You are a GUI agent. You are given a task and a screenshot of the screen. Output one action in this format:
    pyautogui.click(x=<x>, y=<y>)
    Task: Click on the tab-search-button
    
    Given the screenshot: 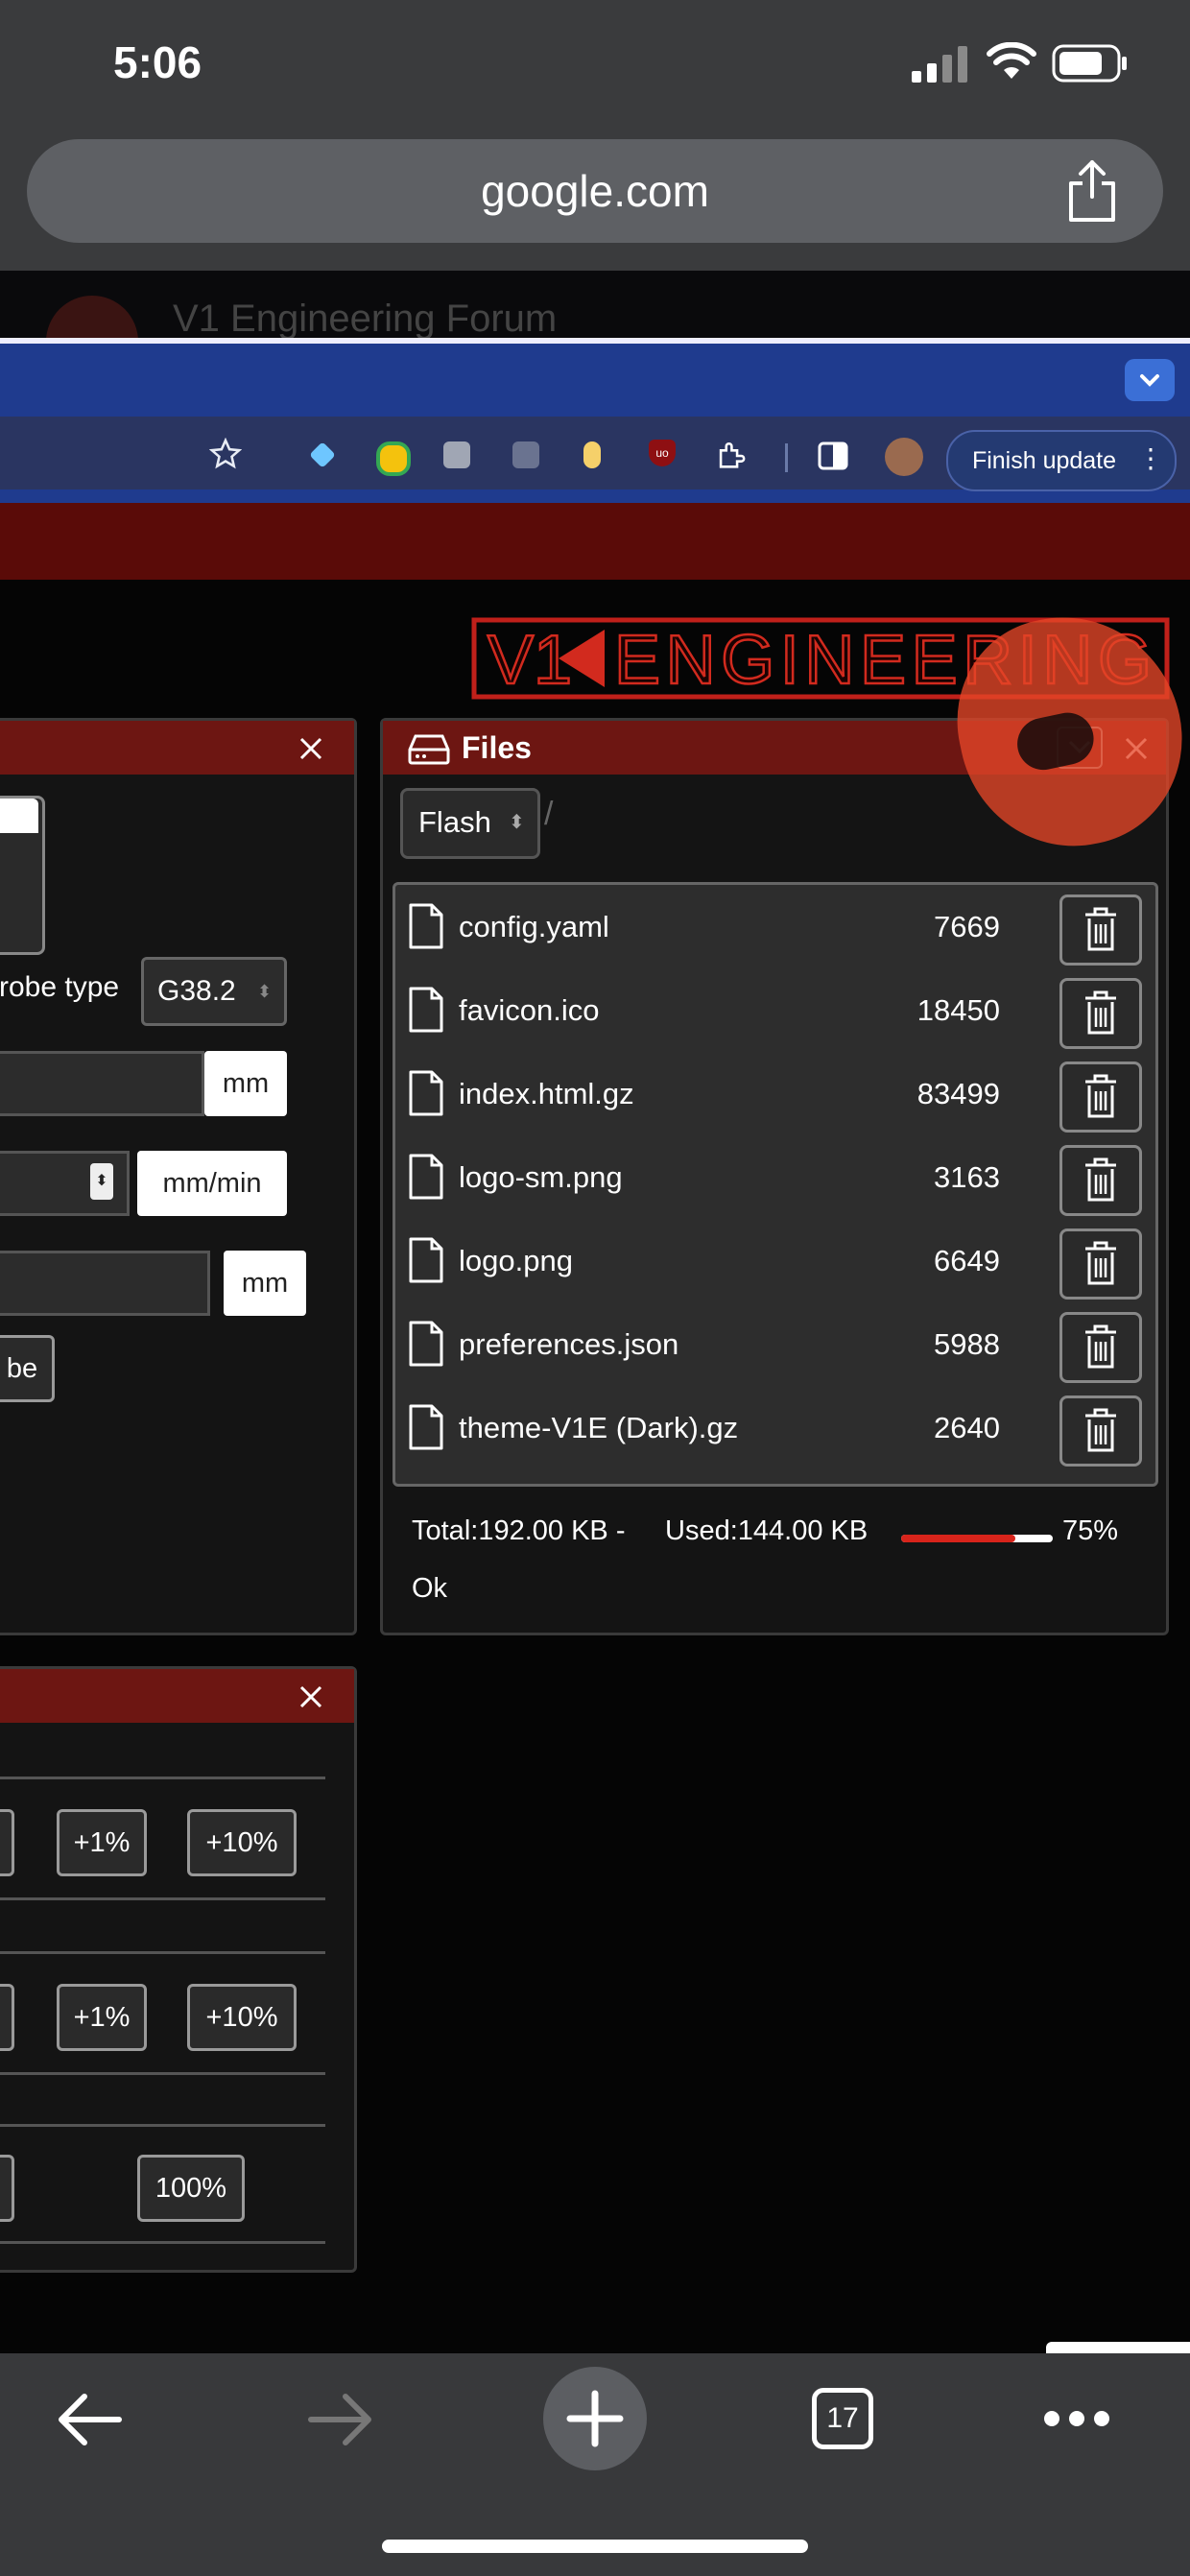 What is the action you would take?
    pyautogui.click(x=1150, y=380)
    